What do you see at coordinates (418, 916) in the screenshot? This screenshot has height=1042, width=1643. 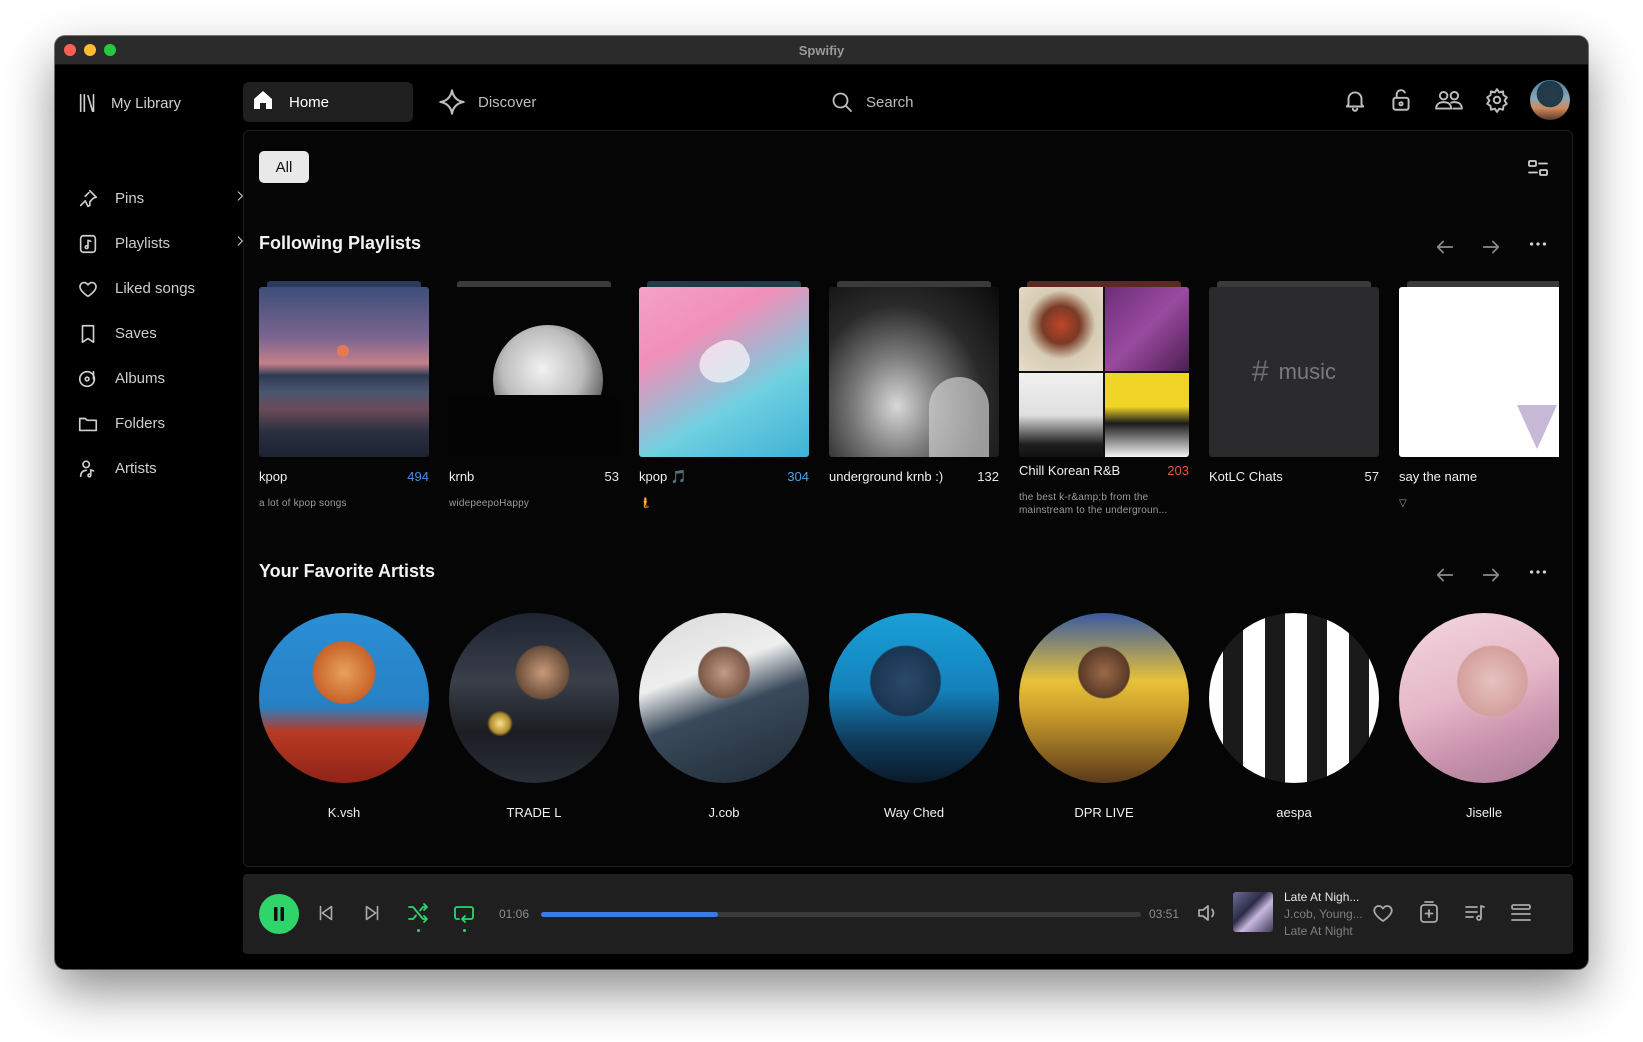 I see `shuffle-icon` at bounding box center [418, 916].